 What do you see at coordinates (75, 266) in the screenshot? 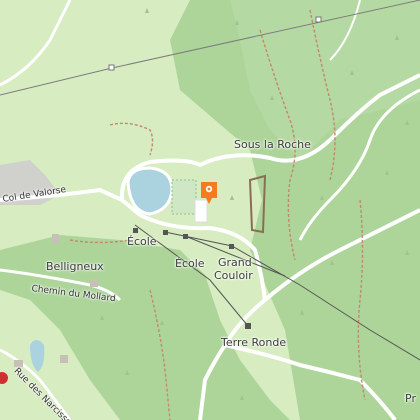
I see `place-label-belligneux: Belligneux` at bounding box center [75, 266].